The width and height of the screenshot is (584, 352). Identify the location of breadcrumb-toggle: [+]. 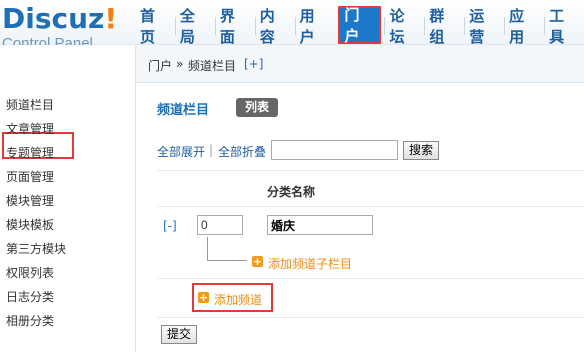
(253, 64).